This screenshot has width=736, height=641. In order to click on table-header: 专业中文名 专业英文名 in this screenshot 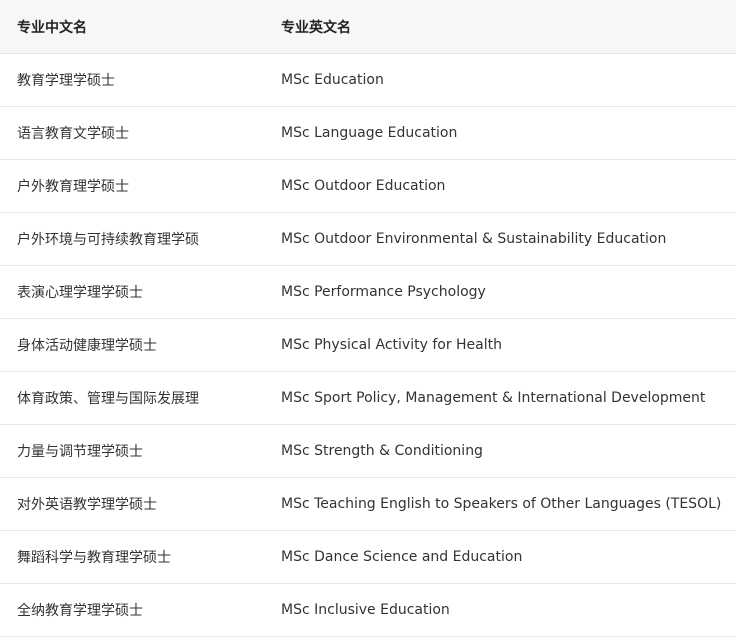, I will do `click(368, 27)`.